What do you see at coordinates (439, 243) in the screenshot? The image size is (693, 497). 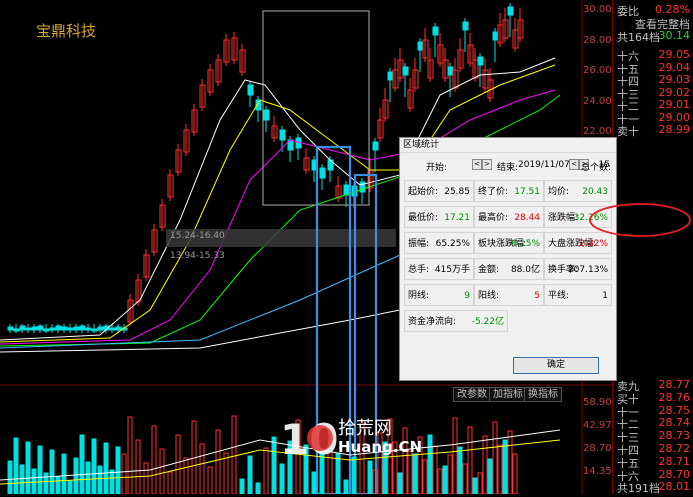 I see `stat-cell: 振幅: 65.25%` at bounding box center [439, 243].